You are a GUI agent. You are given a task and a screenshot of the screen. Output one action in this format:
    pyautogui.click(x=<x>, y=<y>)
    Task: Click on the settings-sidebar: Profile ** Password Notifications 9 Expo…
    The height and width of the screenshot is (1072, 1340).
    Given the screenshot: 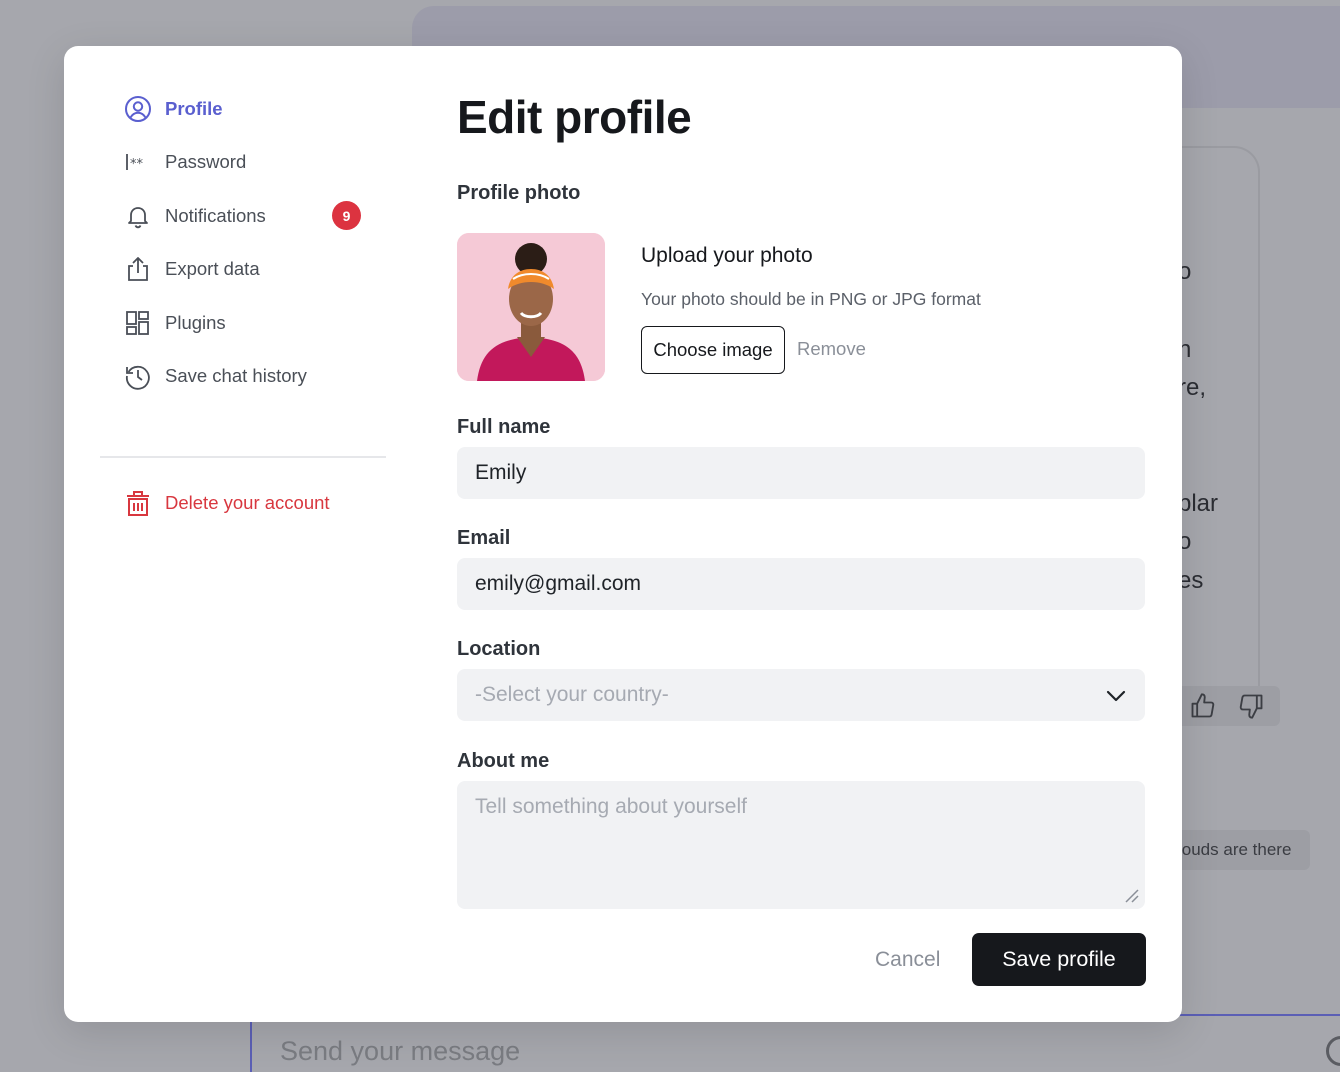 What is the action you would take?
    pyautogui.click(x=243, y=299)
    